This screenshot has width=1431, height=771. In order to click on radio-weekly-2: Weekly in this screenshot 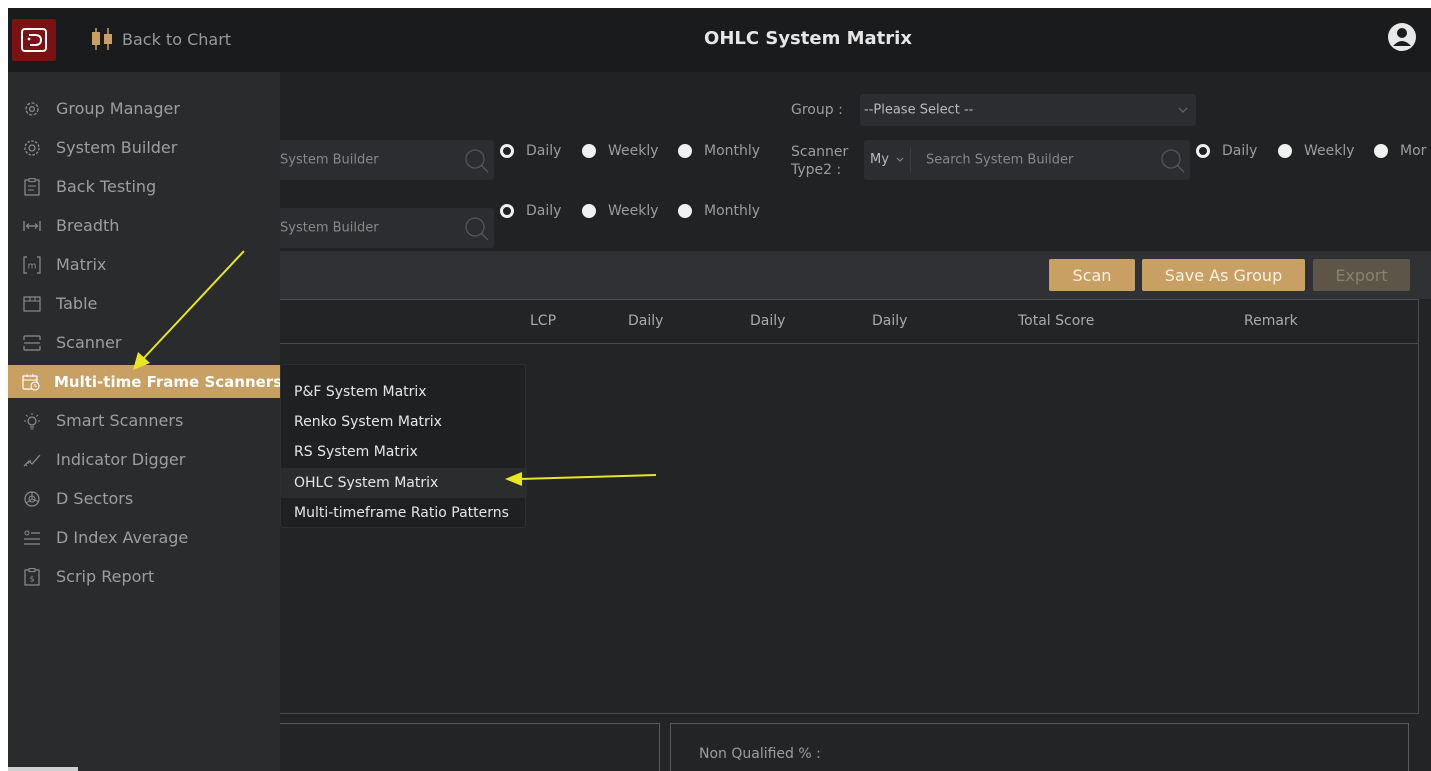, I will do `click(1316, 151)`.